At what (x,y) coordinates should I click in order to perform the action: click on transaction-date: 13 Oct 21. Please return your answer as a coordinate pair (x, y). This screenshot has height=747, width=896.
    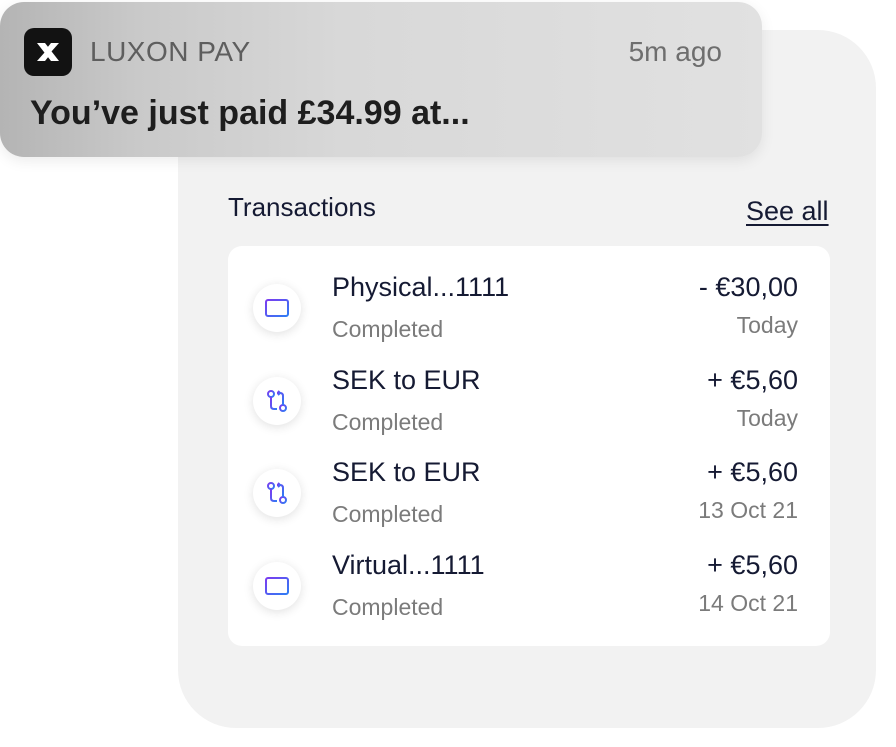
    Looking at the image, I should click on (748, 510).